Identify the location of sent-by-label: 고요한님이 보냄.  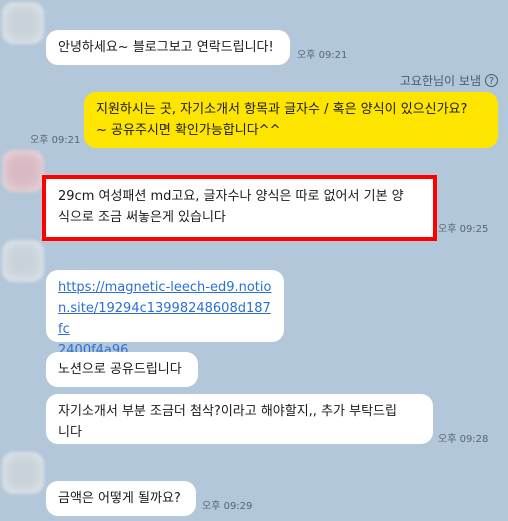
(440, 81).